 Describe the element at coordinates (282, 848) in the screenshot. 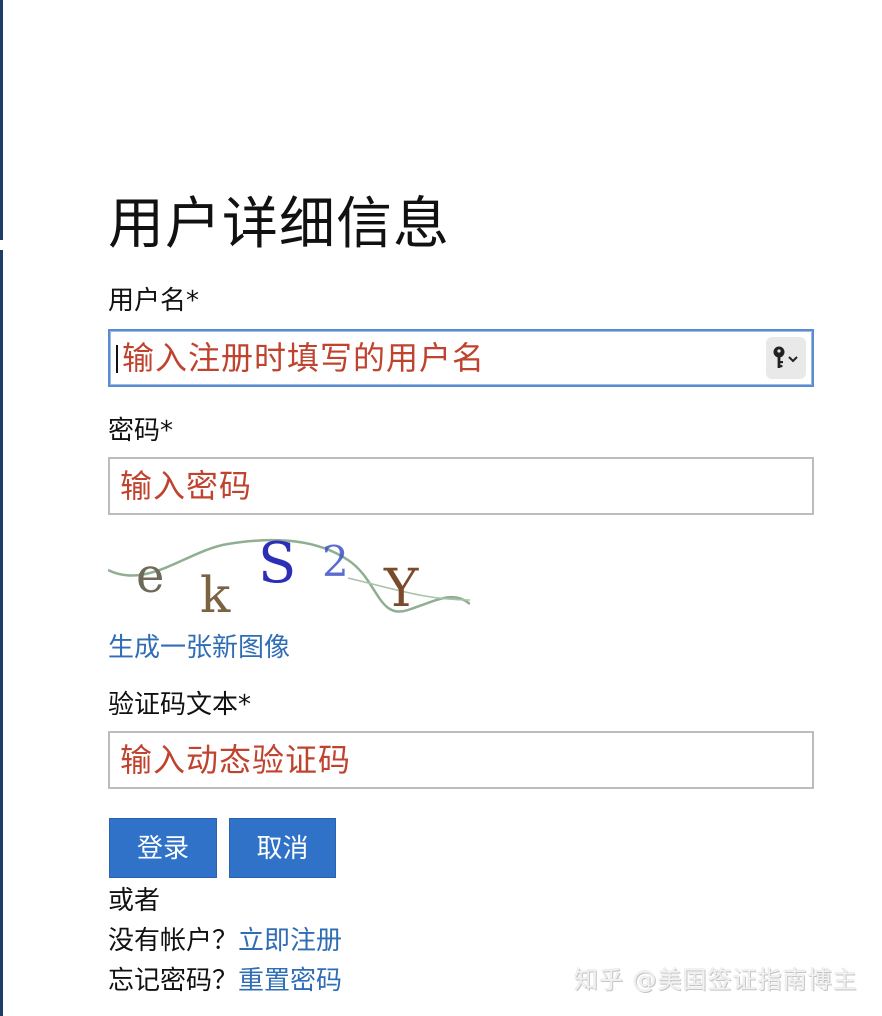

I see `cancel-button: 取消` at that location.